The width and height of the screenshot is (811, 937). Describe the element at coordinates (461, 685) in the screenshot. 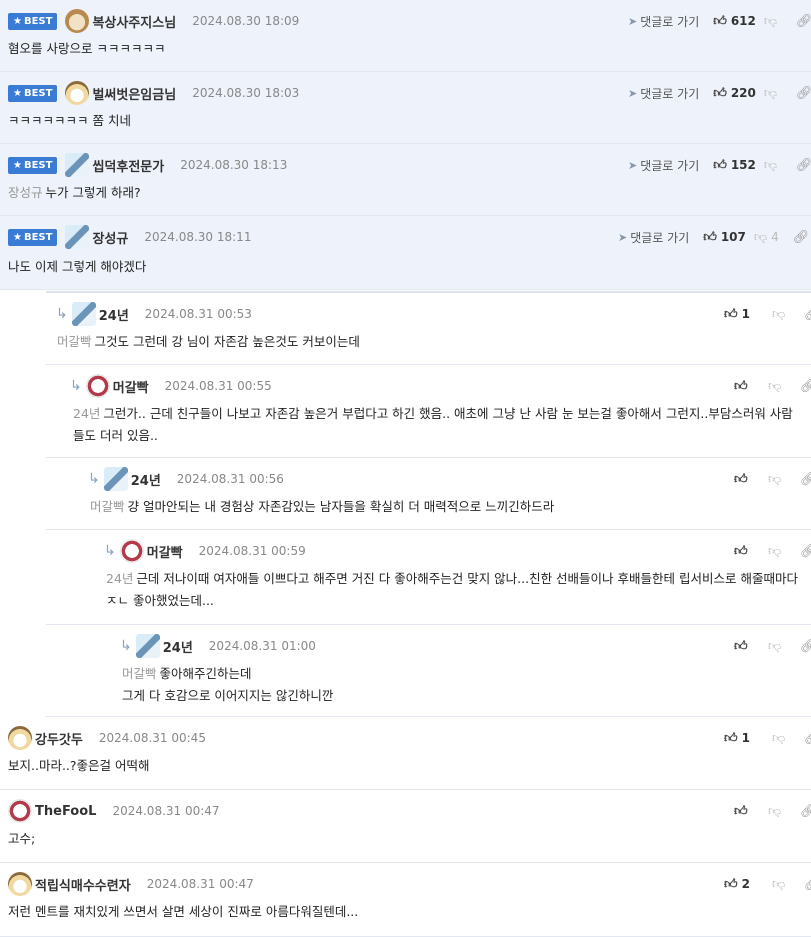

I see `comment-body: 머갈빡 좋아해주긴하는데 그게 다 호감으로 이어지지는 않긴하니깐` at that location.